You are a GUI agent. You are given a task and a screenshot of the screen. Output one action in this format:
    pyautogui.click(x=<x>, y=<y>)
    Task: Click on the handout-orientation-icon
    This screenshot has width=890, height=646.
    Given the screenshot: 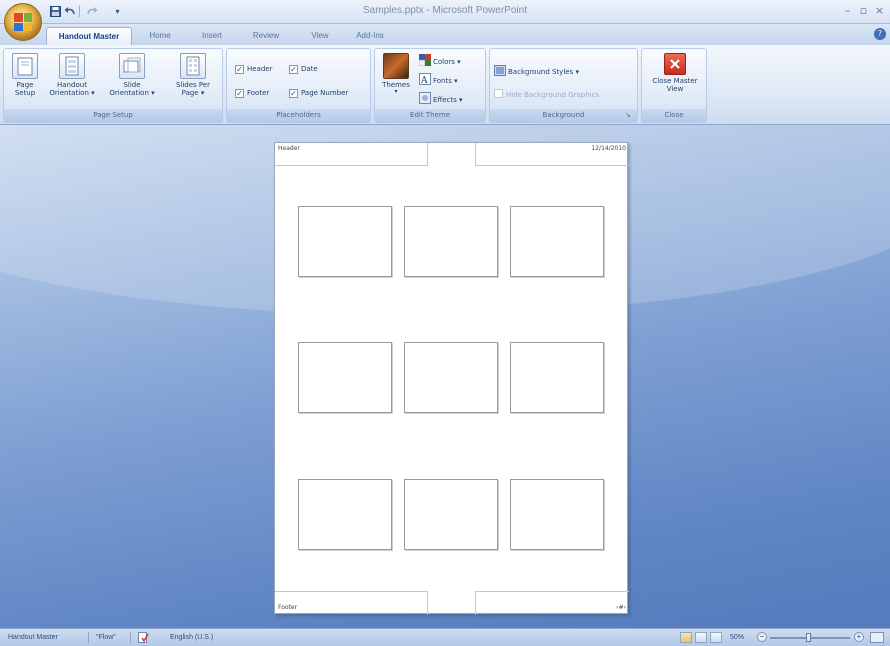 What is the action you would take?
    pyautogui.click(x=72, y=66)
    